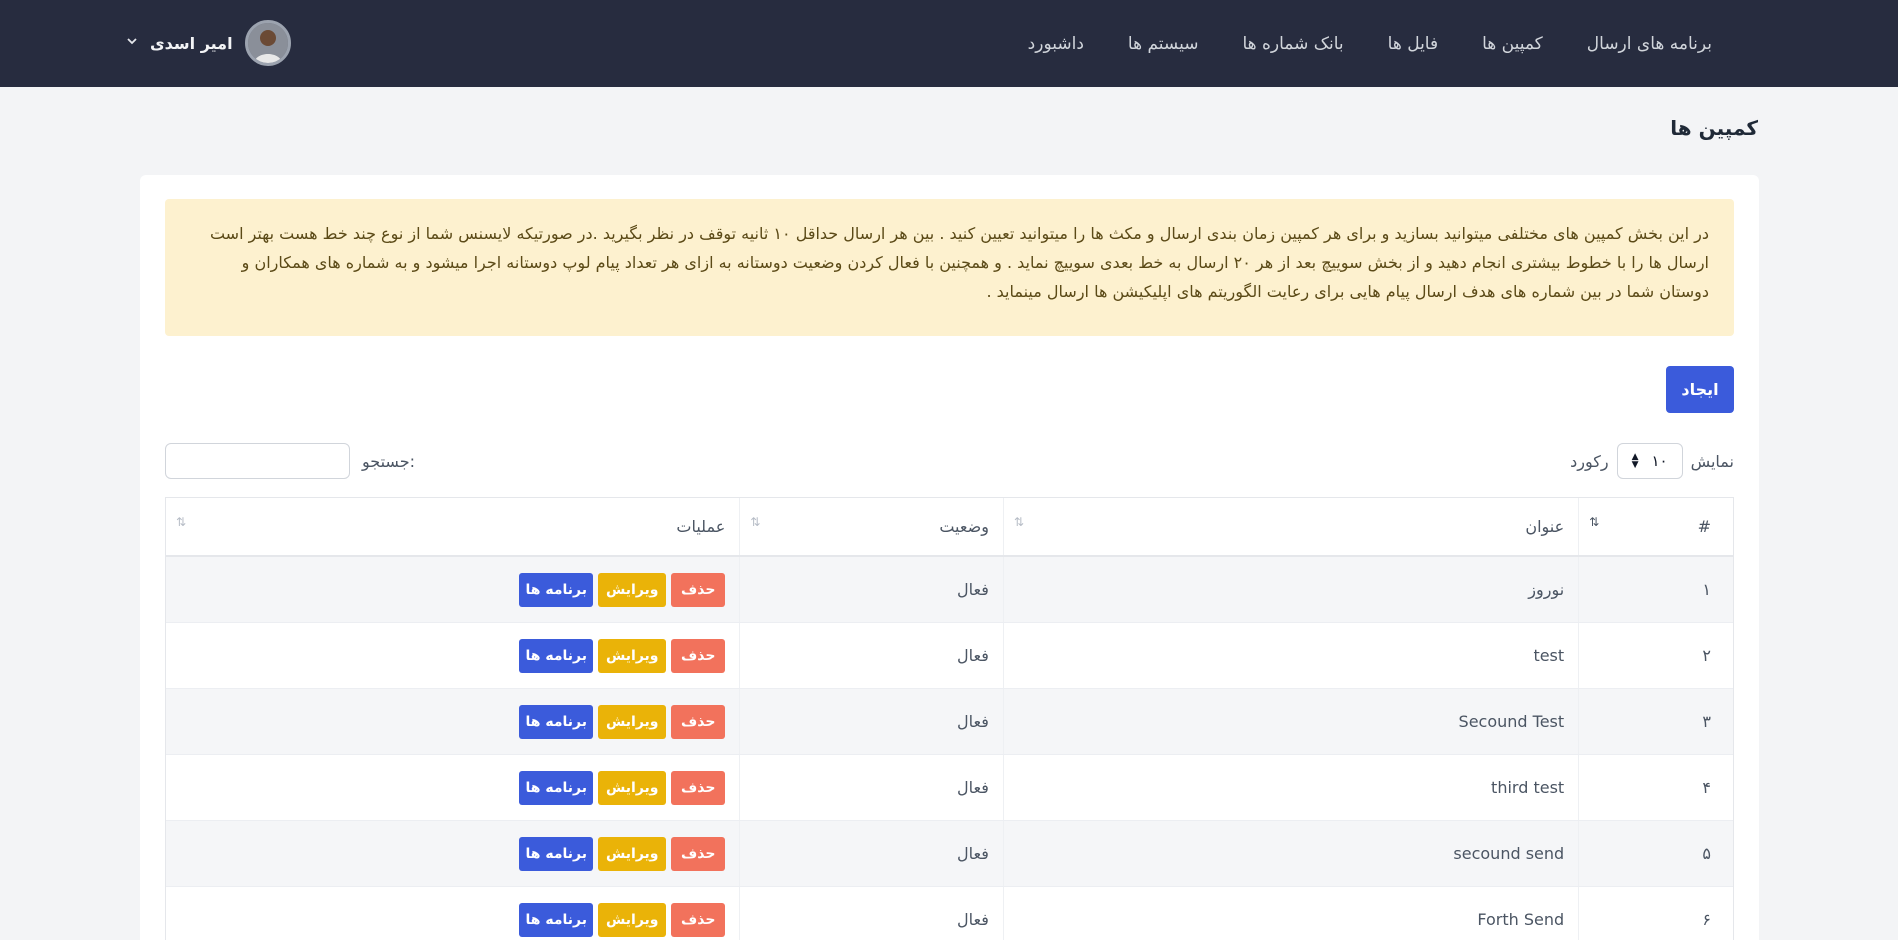 This screenshot has width=1898, height=940. What do you see at coordinates (1292, 44) in the screenshot?
I see `nav-number-bank: بانک شماره ها` at bounding box center [1292, 44].